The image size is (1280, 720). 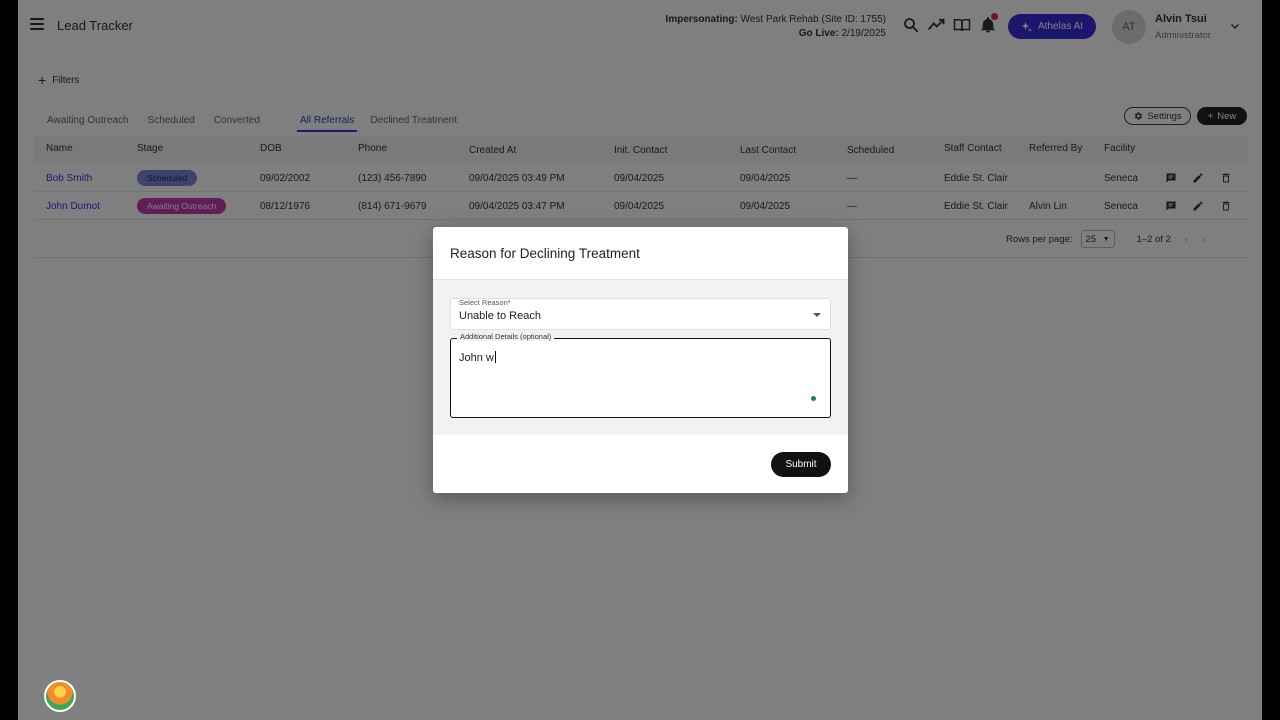 What do you see at coordinates (545, 253) in the screenshot?
I see `dialog-title: Reason for Declining Treatment` at bounding box center [545, 253].